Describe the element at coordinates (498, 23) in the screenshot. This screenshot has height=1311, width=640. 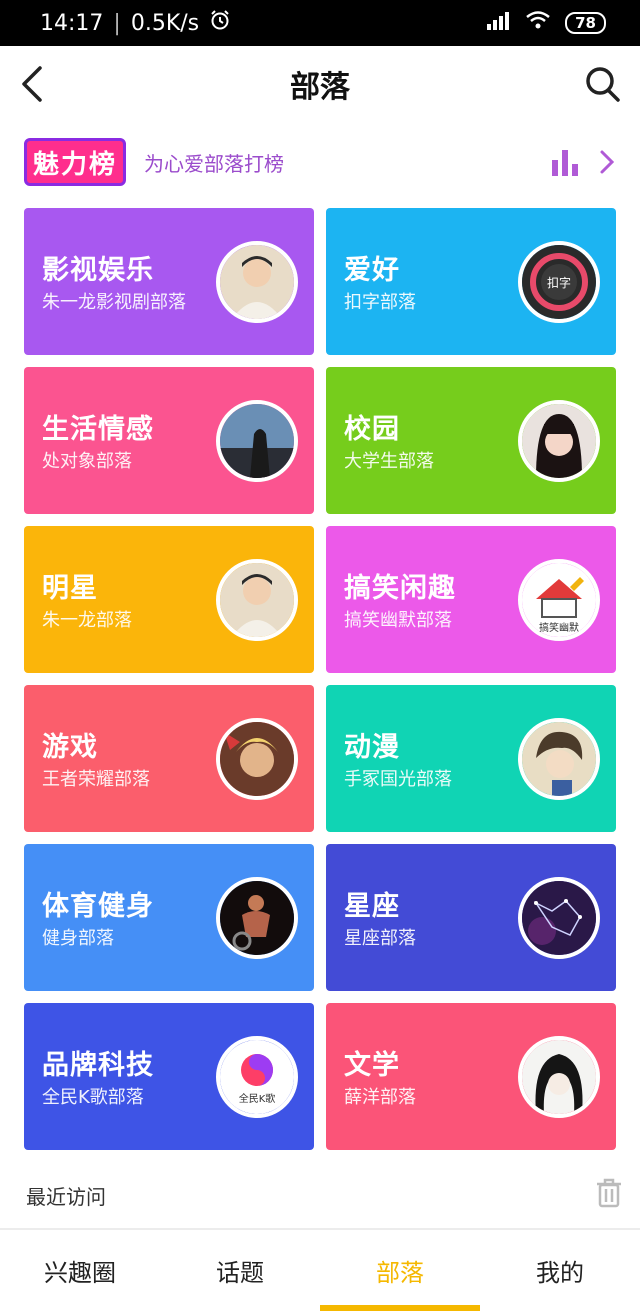
I see `signal-icon` at that location.